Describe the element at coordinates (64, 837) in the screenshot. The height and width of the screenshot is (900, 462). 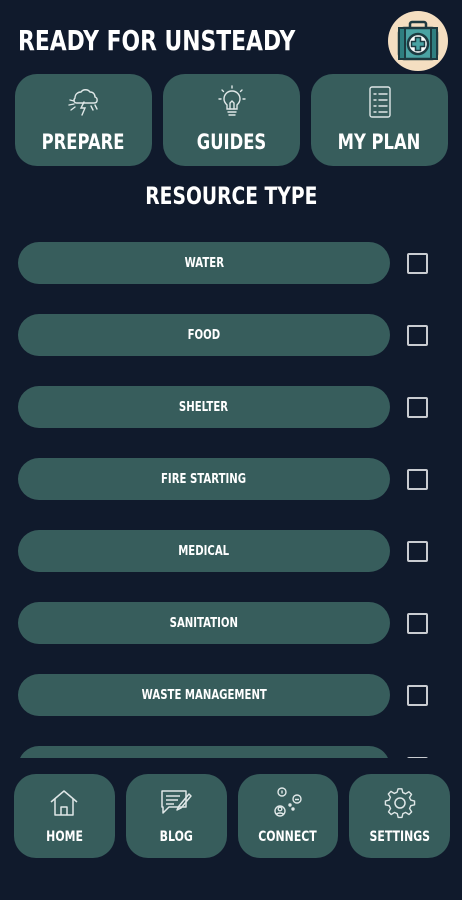
I see `nav-home-label: HOME` at that location.